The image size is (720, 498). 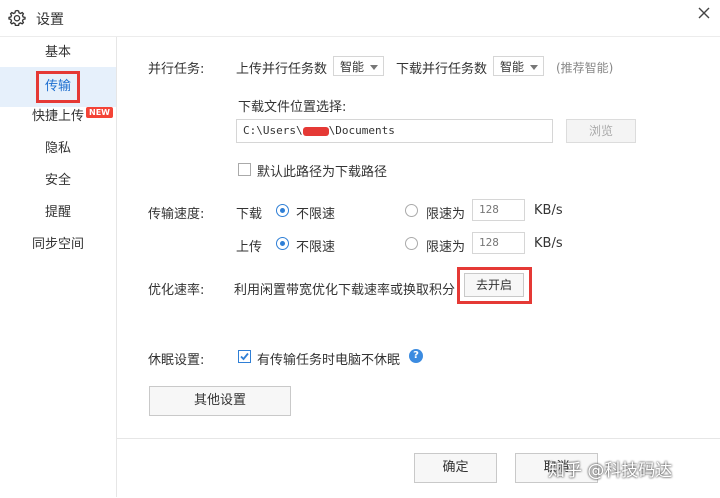 I want to click on optimize-description: 利用闲置带宽优化下载速率或换取积分, so click(x=345, y=290).